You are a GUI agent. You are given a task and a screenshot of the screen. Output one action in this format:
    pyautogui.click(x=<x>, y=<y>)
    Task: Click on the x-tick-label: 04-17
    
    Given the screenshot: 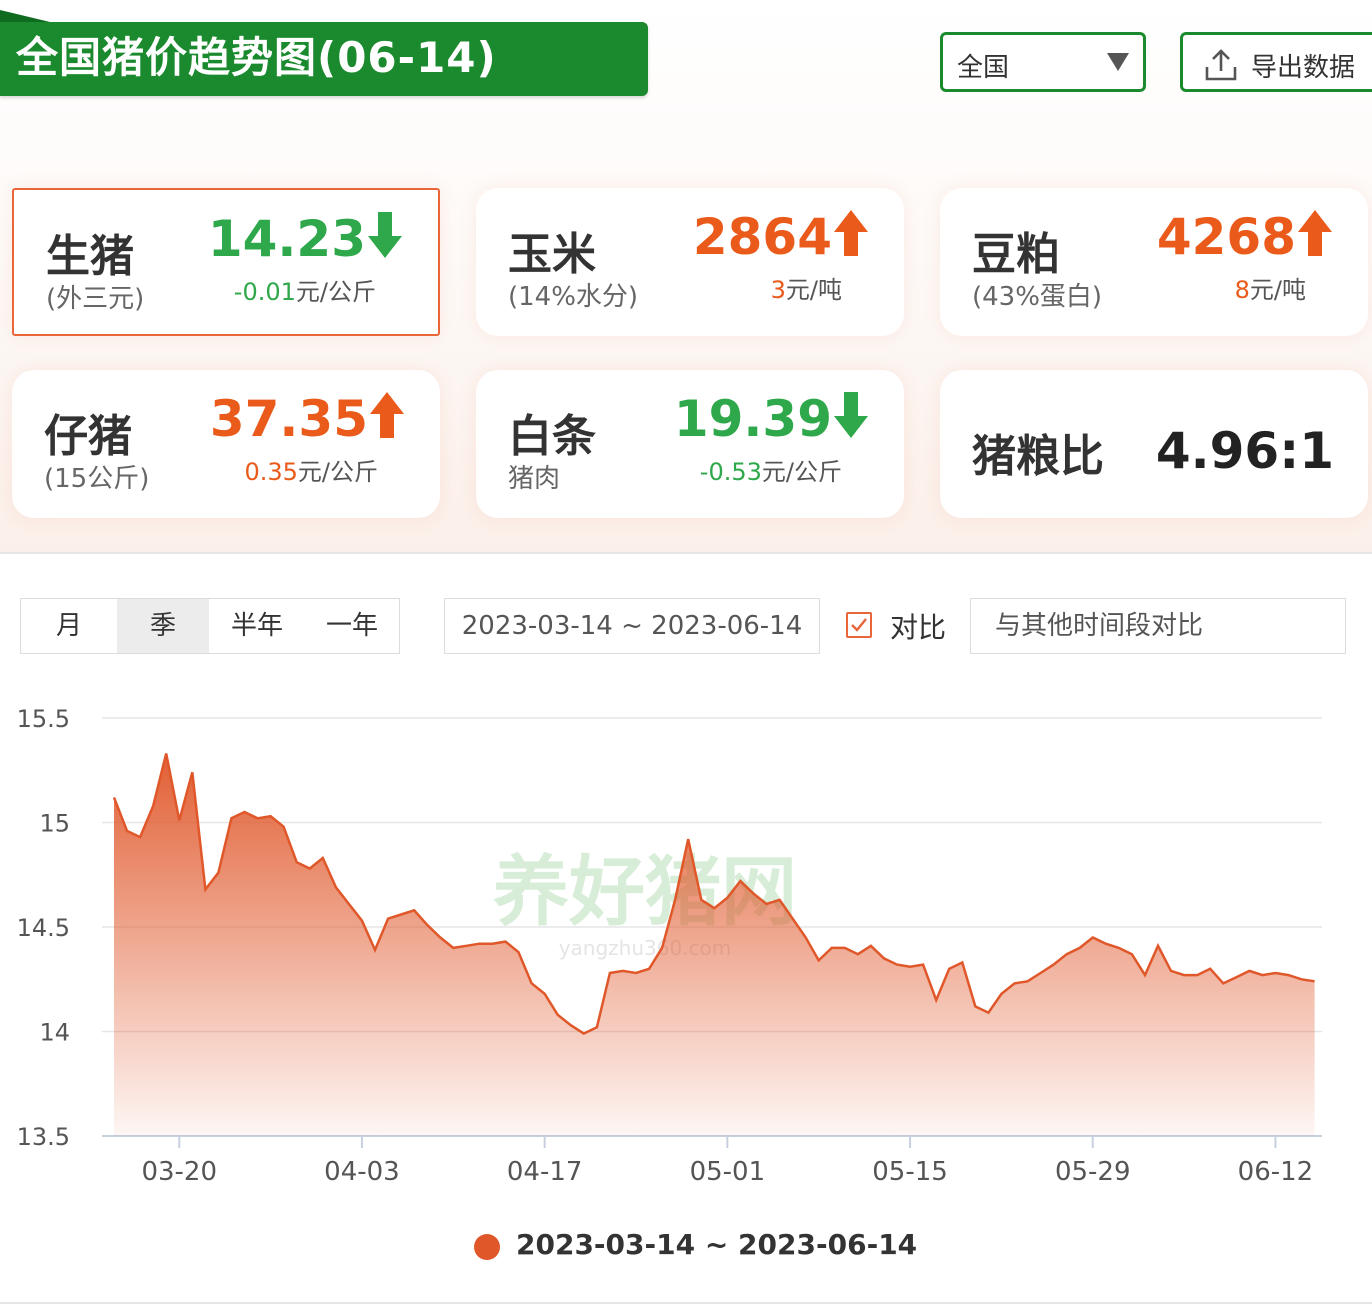 What is the action you would take?
    pyautogui.click(x=545, y=1172)
    